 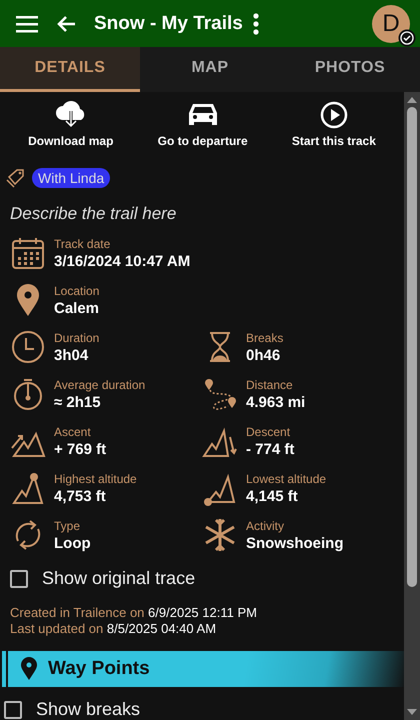 I want to click on detail-label: Location, so click(x=77, y=291).